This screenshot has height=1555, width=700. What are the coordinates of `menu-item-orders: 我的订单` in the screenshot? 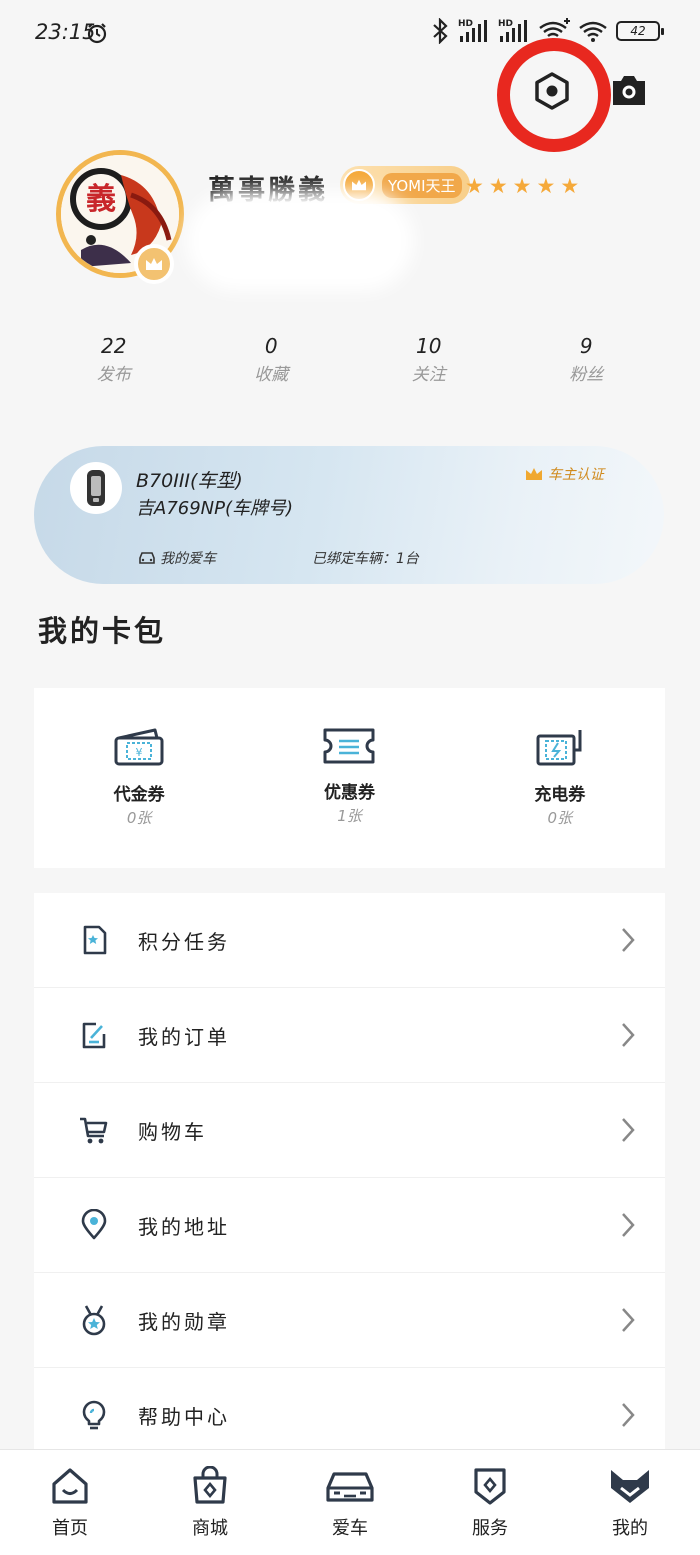 It's located at (349, 1035).